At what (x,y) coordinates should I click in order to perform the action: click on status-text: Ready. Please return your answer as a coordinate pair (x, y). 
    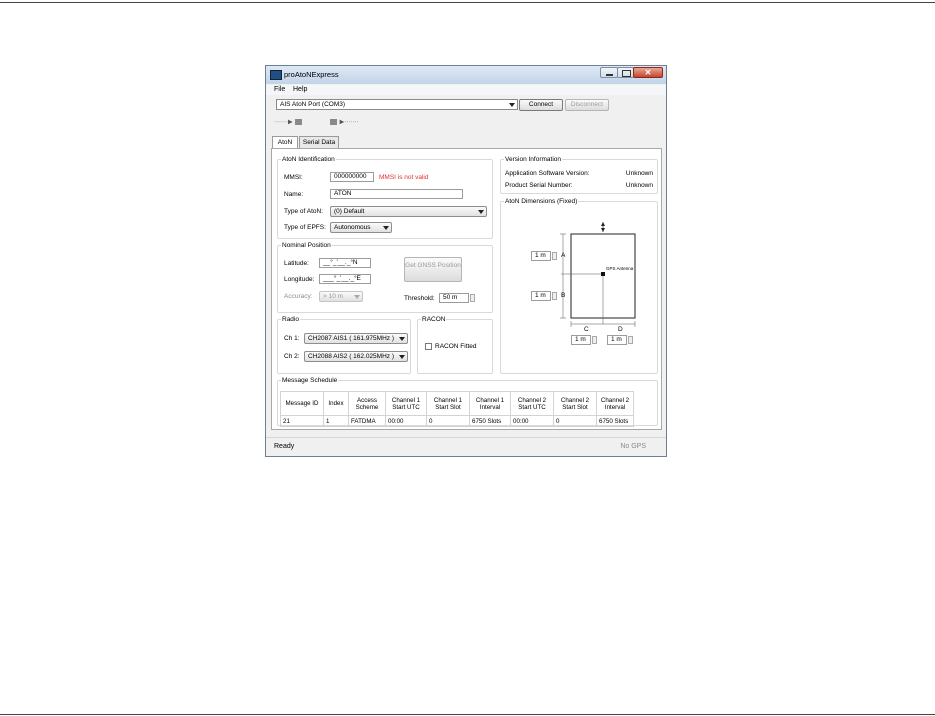
    Looking at the image, I should click on (284, 446).